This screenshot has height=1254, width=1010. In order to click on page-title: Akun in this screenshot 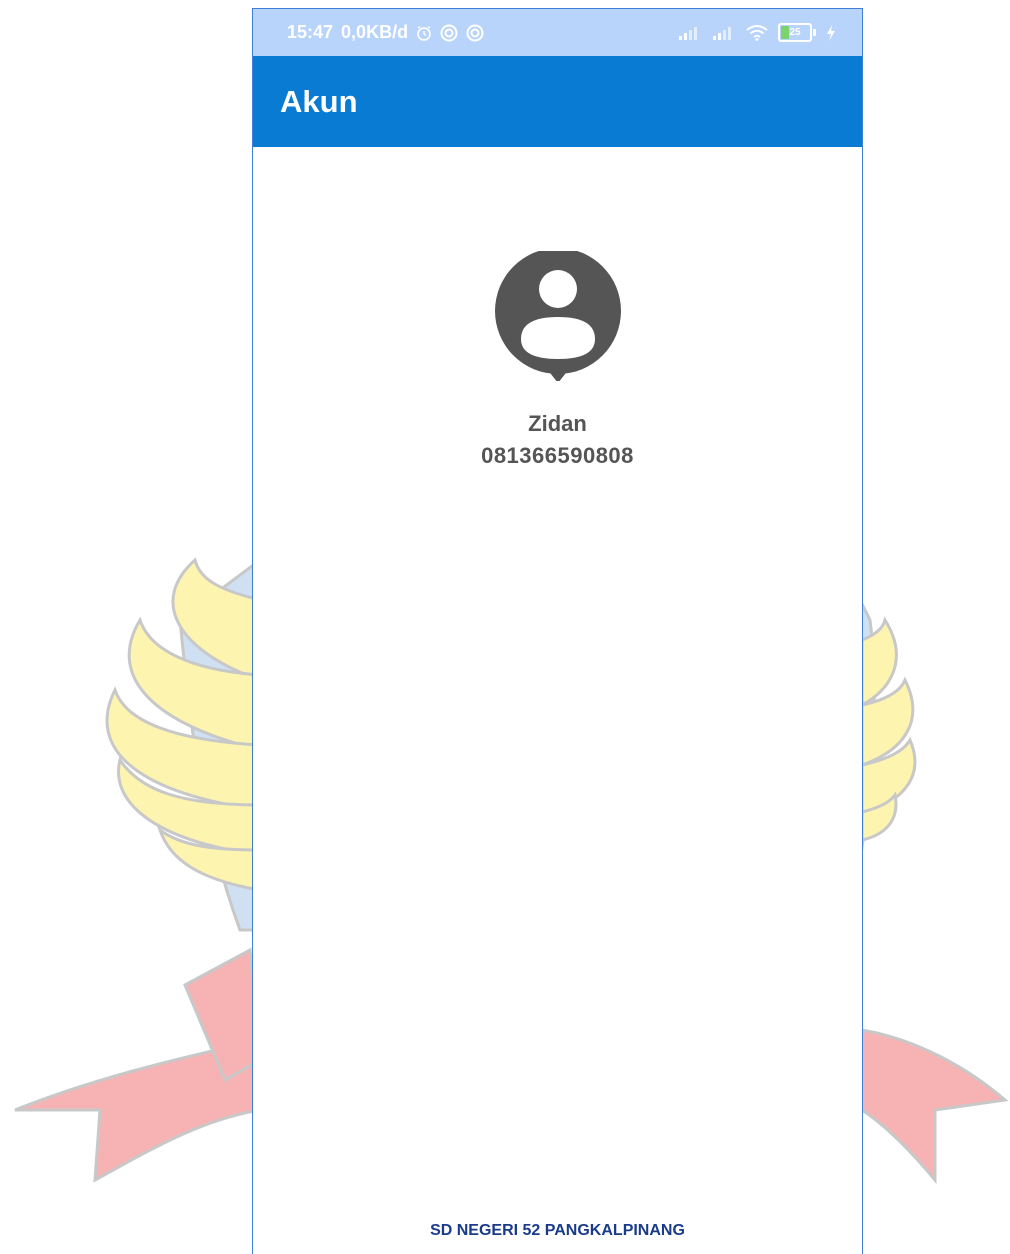, I will do `click(319, 101)`.